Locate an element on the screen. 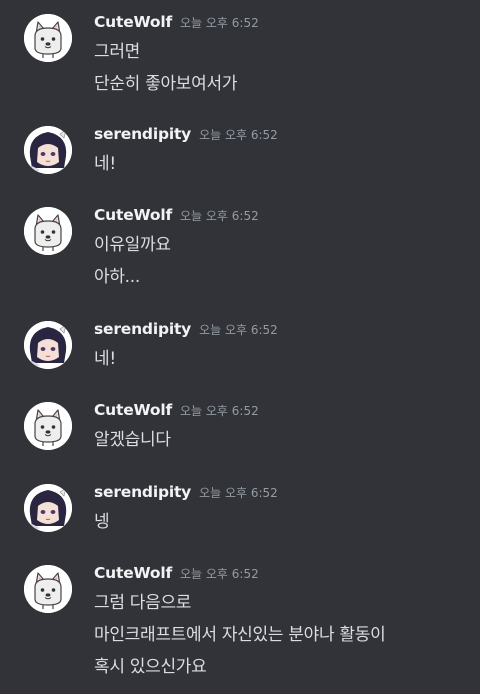 The image size is (480, 694). message-text: 마인크래프트에서 자신있는 분야나 활동이 is located at coordinates (240, 635).